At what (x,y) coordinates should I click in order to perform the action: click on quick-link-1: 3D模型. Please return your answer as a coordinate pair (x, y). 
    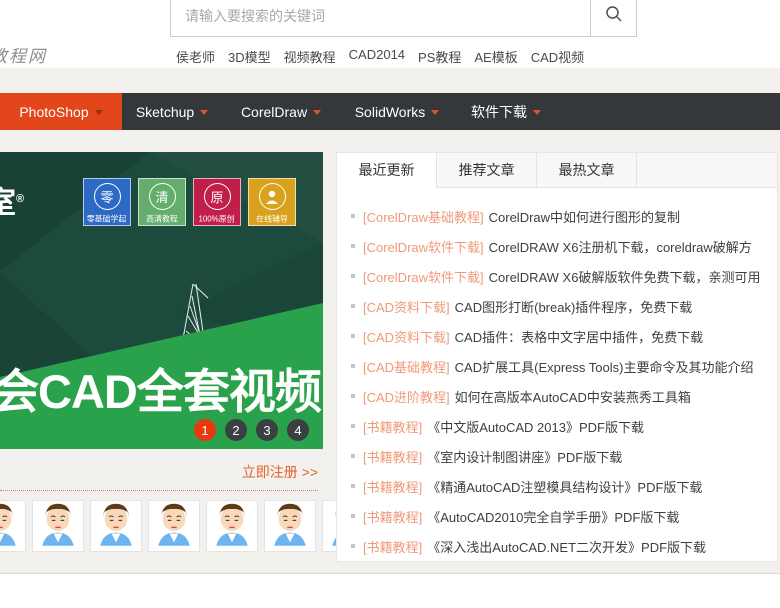
    Looking at the image, I should click on (249, 56).